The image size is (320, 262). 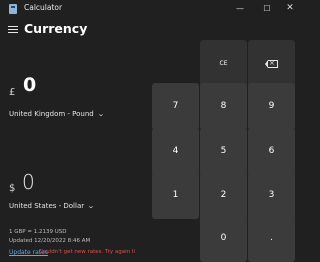 I want to click on key-7: 7, so click(x=175, y=106).